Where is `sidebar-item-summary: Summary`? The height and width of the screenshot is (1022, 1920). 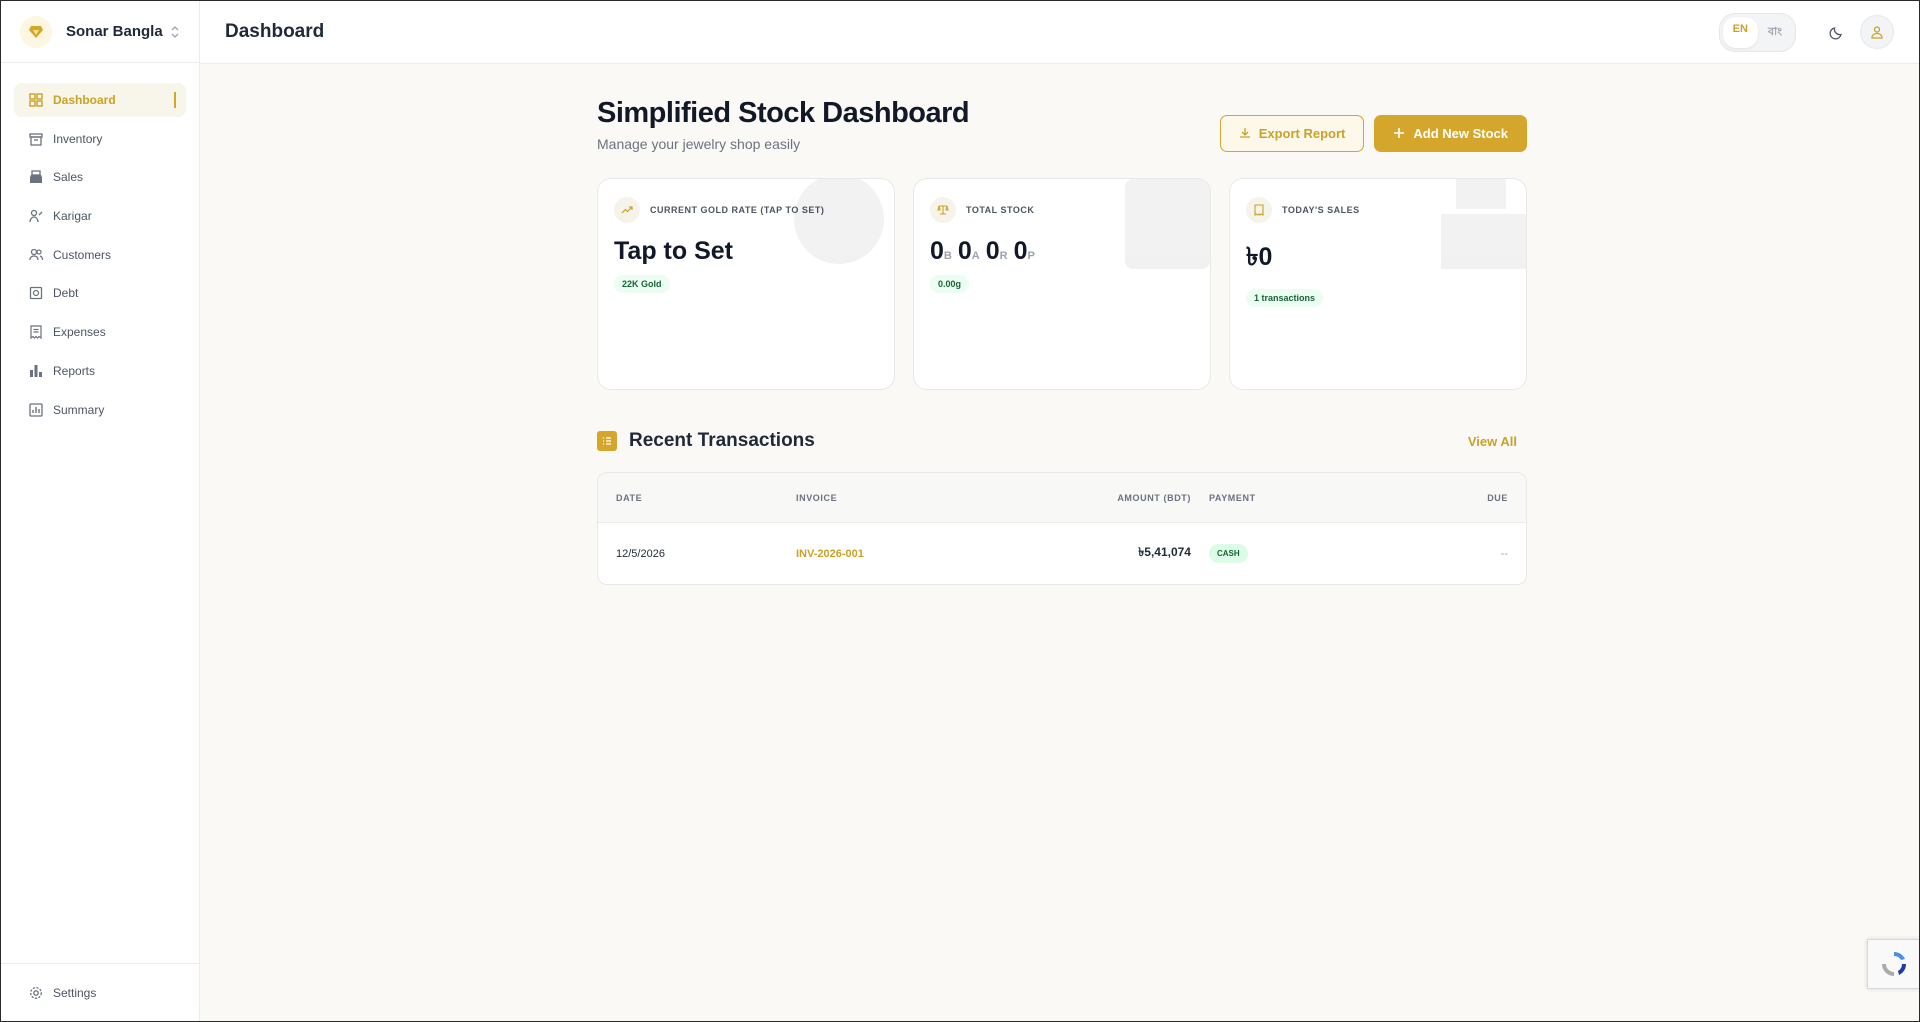
sidebar-item-summary: Summary is located at coordinates (100, 410).